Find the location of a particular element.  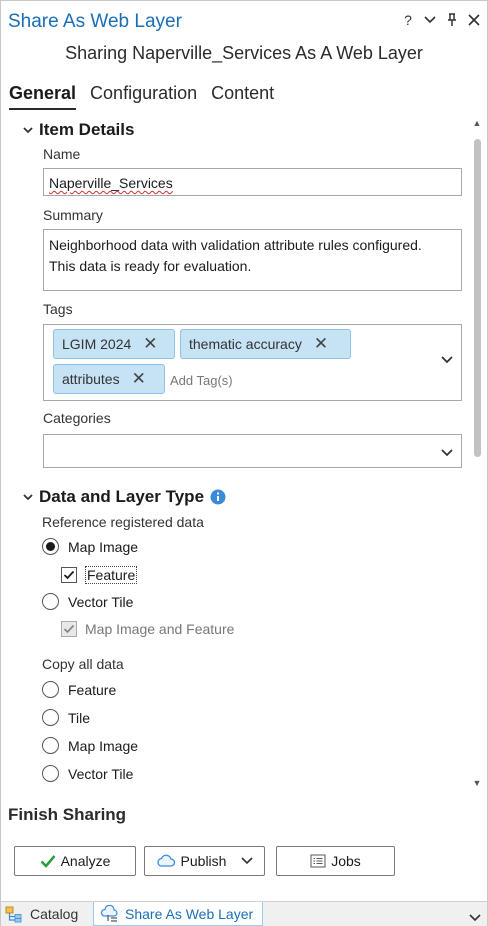

name-field: Naperville_Services is located at coordinates (252, 182).